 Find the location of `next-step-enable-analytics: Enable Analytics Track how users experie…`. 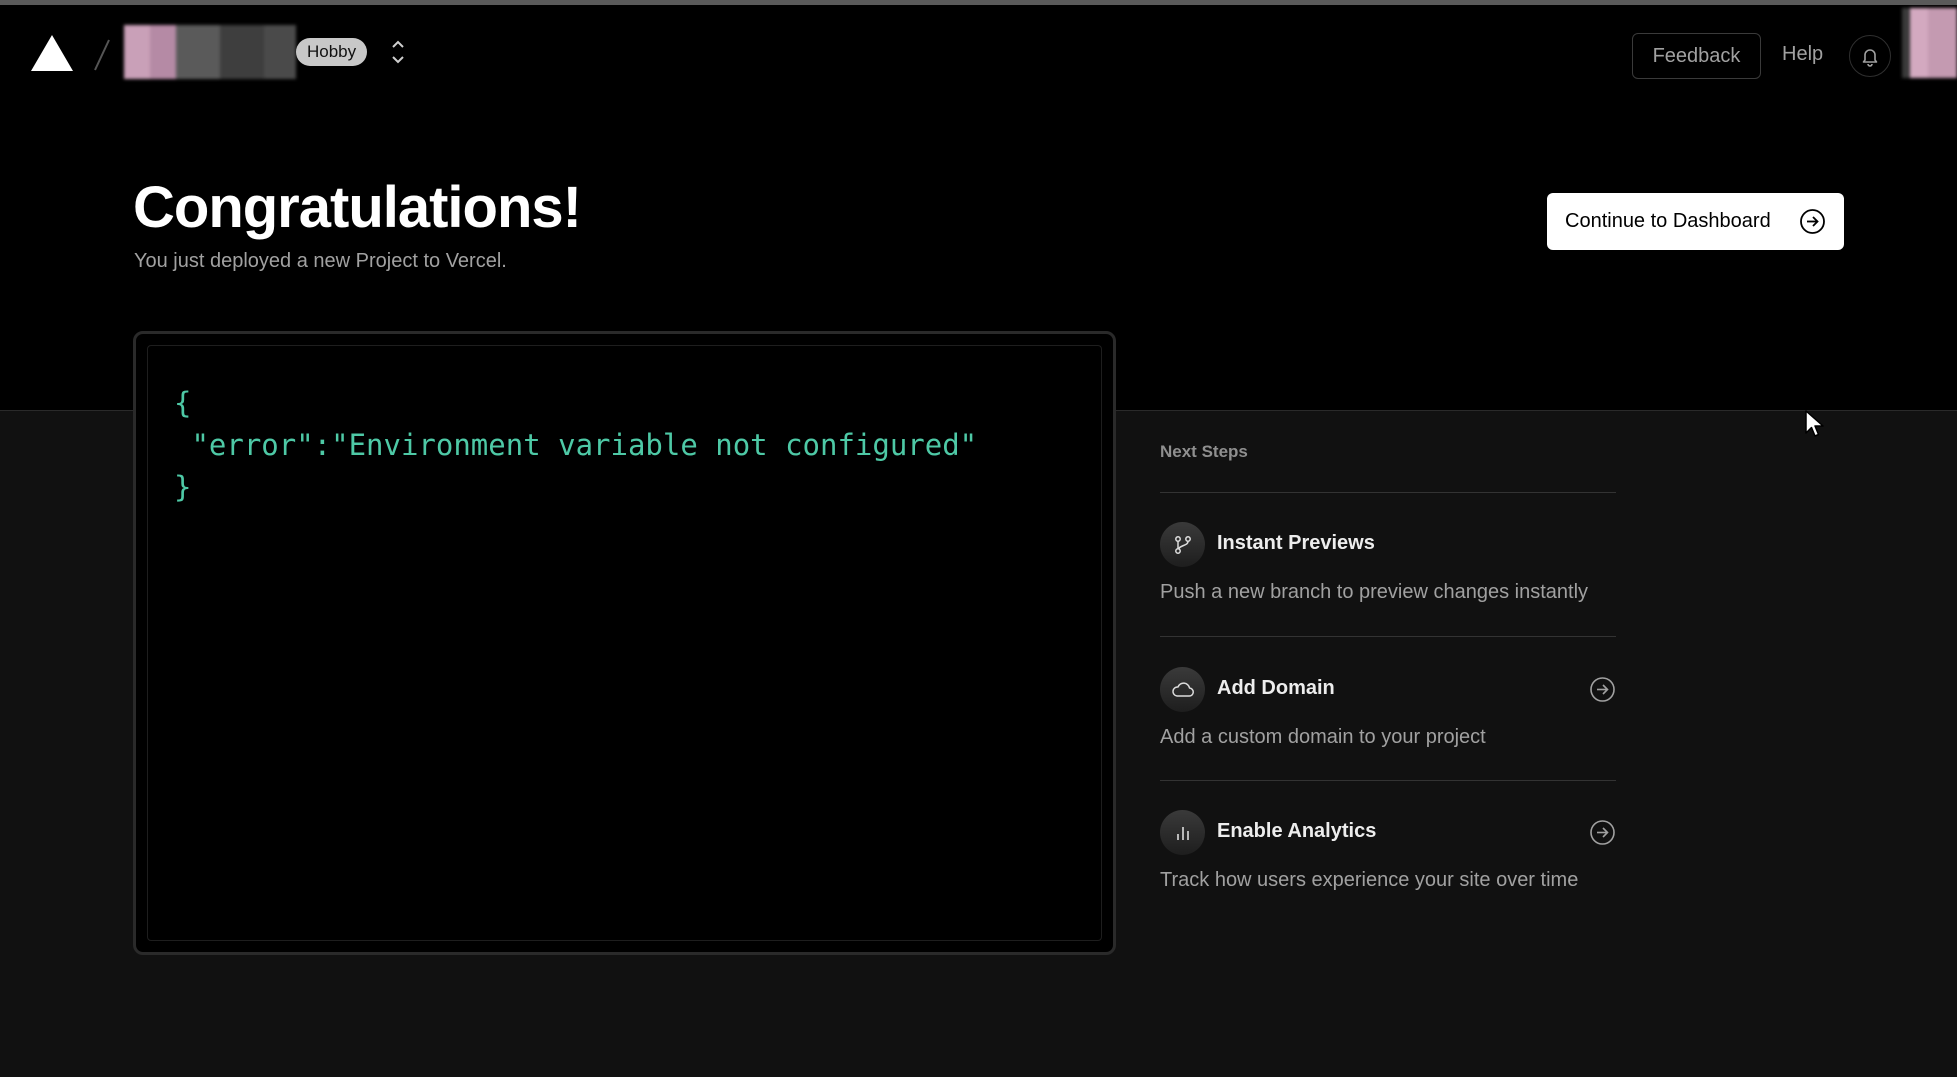

next-step-enable-analytics: Enable Analytics Track how users experie… is located at coordinates (1388, 882).